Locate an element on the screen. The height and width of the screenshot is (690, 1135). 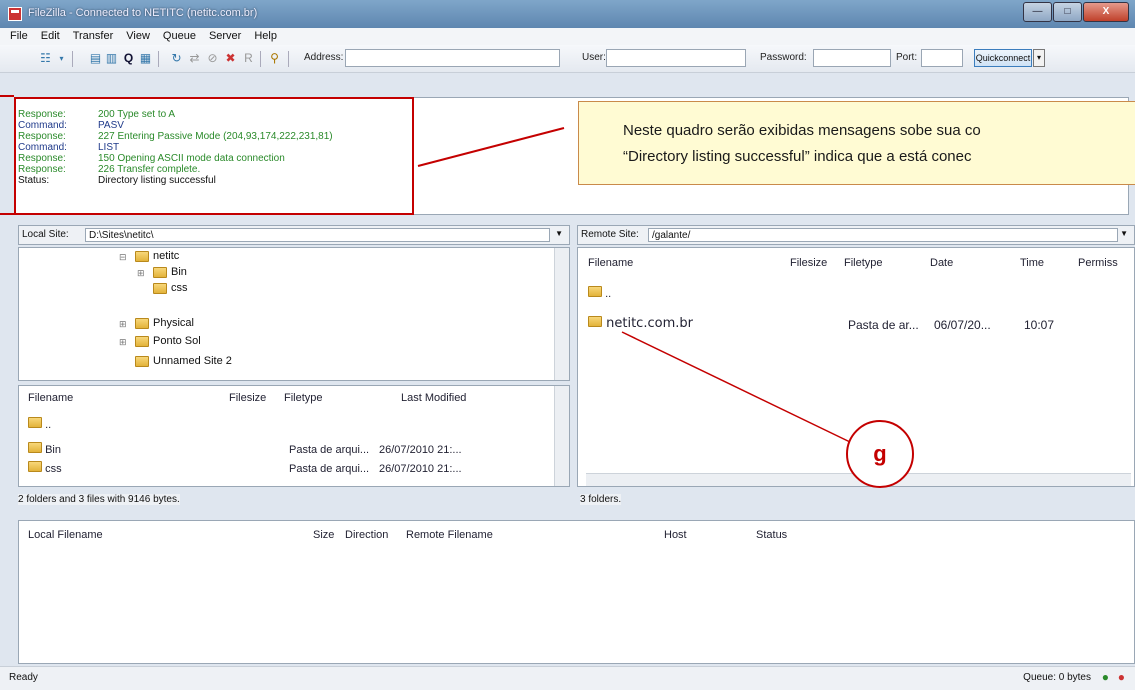
process-queue-icon: ⇄ is located at coordinates (194, 58).